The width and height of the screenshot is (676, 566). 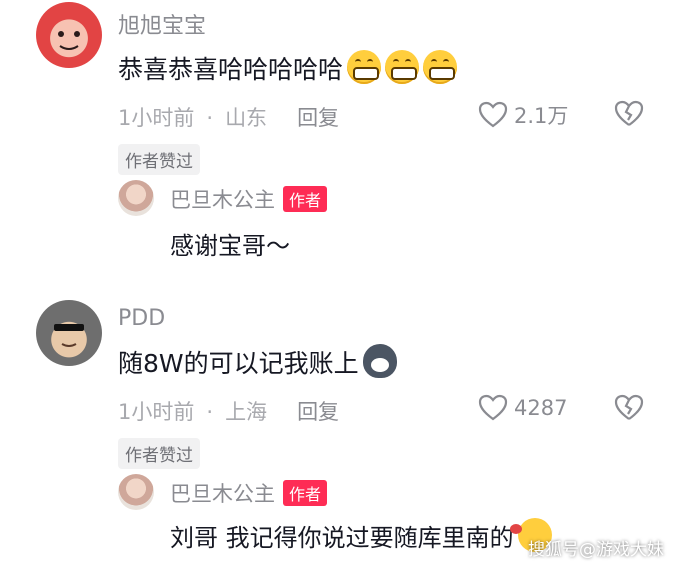 What do you see at coordinates (342, 538) in the screenshot?
I see `reply-text-content: 刘哥 我记得你说过要随库里南的` at bounding box center [342, 538].